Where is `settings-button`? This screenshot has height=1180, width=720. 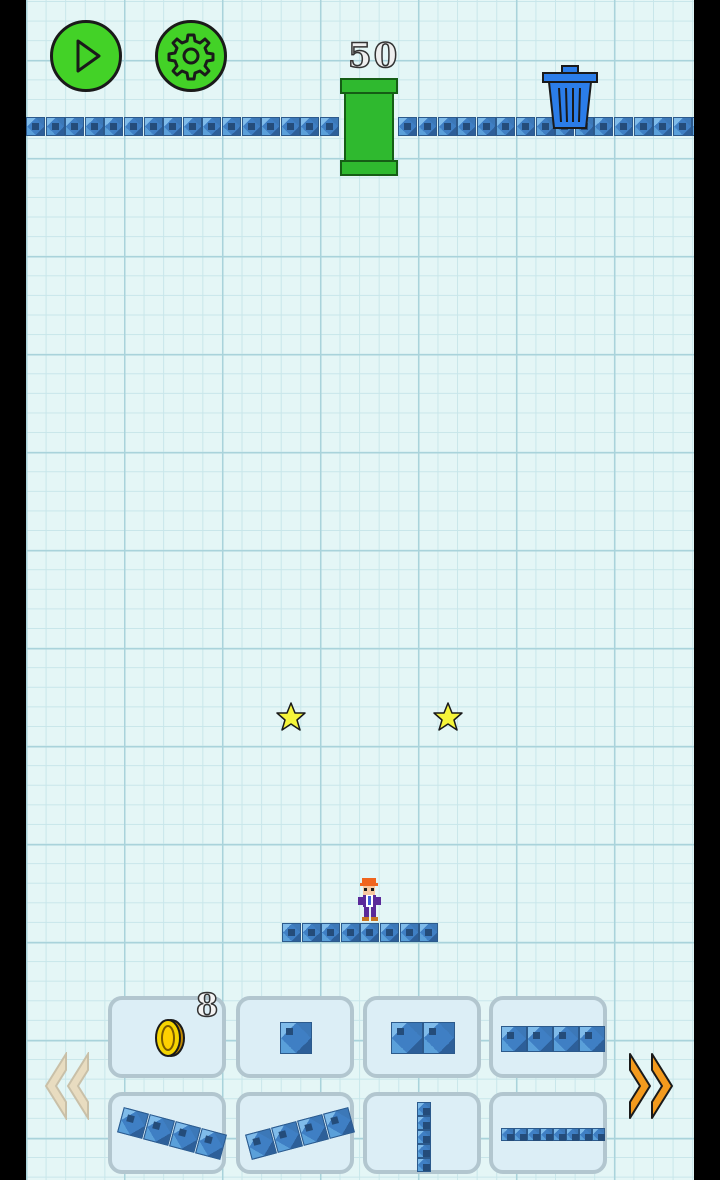
settings-button is located at coordinates (191, 56).